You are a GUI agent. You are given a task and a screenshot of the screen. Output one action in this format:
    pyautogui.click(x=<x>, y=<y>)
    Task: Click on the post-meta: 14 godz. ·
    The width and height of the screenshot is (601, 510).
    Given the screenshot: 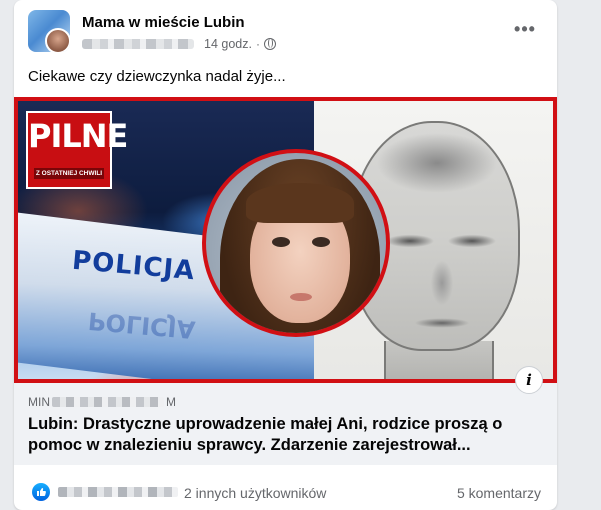 What is the action you would take?
    pyautogui.click(x=179, y=44)
    